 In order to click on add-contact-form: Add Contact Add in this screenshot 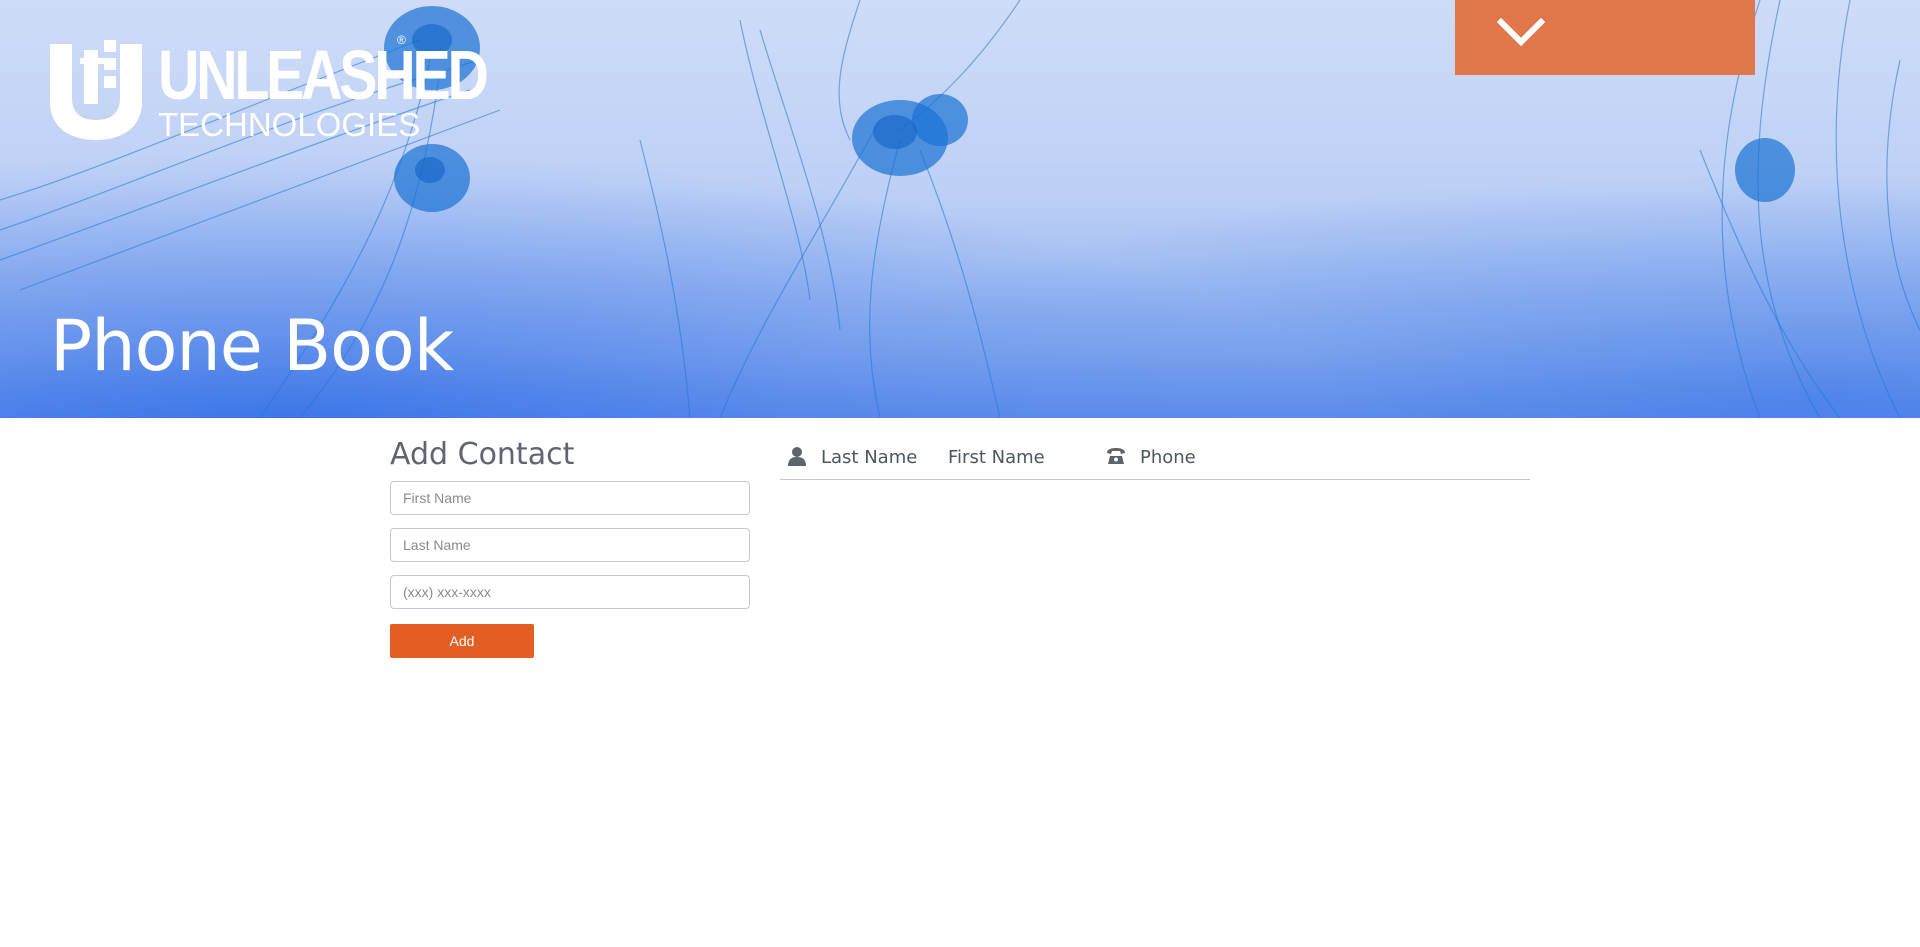, I will do `click(570, 547)`.